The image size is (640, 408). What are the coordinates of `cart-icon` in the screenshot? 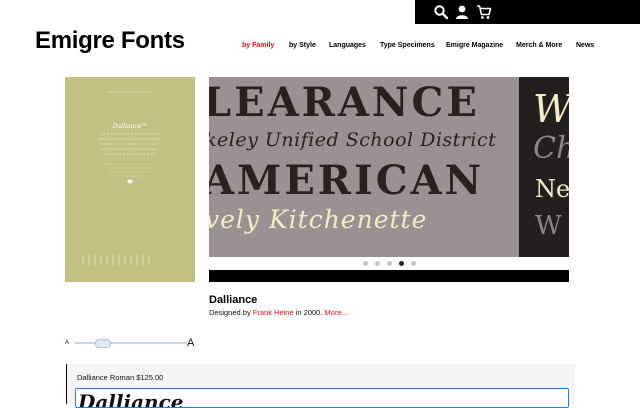 It's located at (484, 12).